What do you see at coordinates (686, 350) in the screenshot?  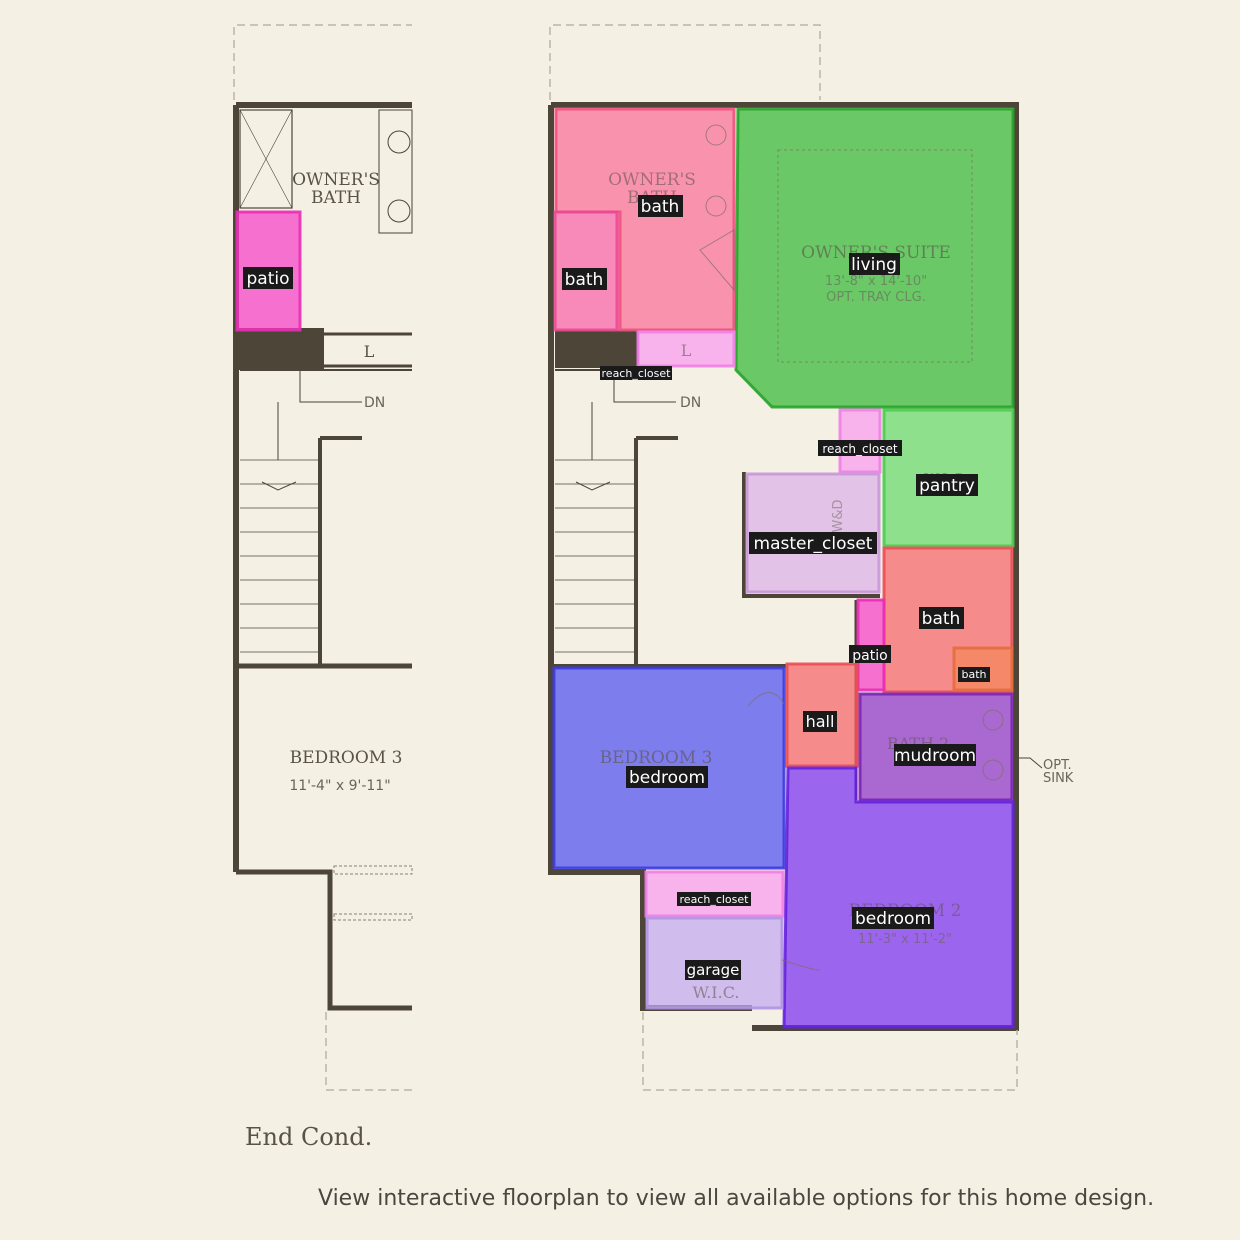 I see `linen-label: L` at bounding box center [686, 350].